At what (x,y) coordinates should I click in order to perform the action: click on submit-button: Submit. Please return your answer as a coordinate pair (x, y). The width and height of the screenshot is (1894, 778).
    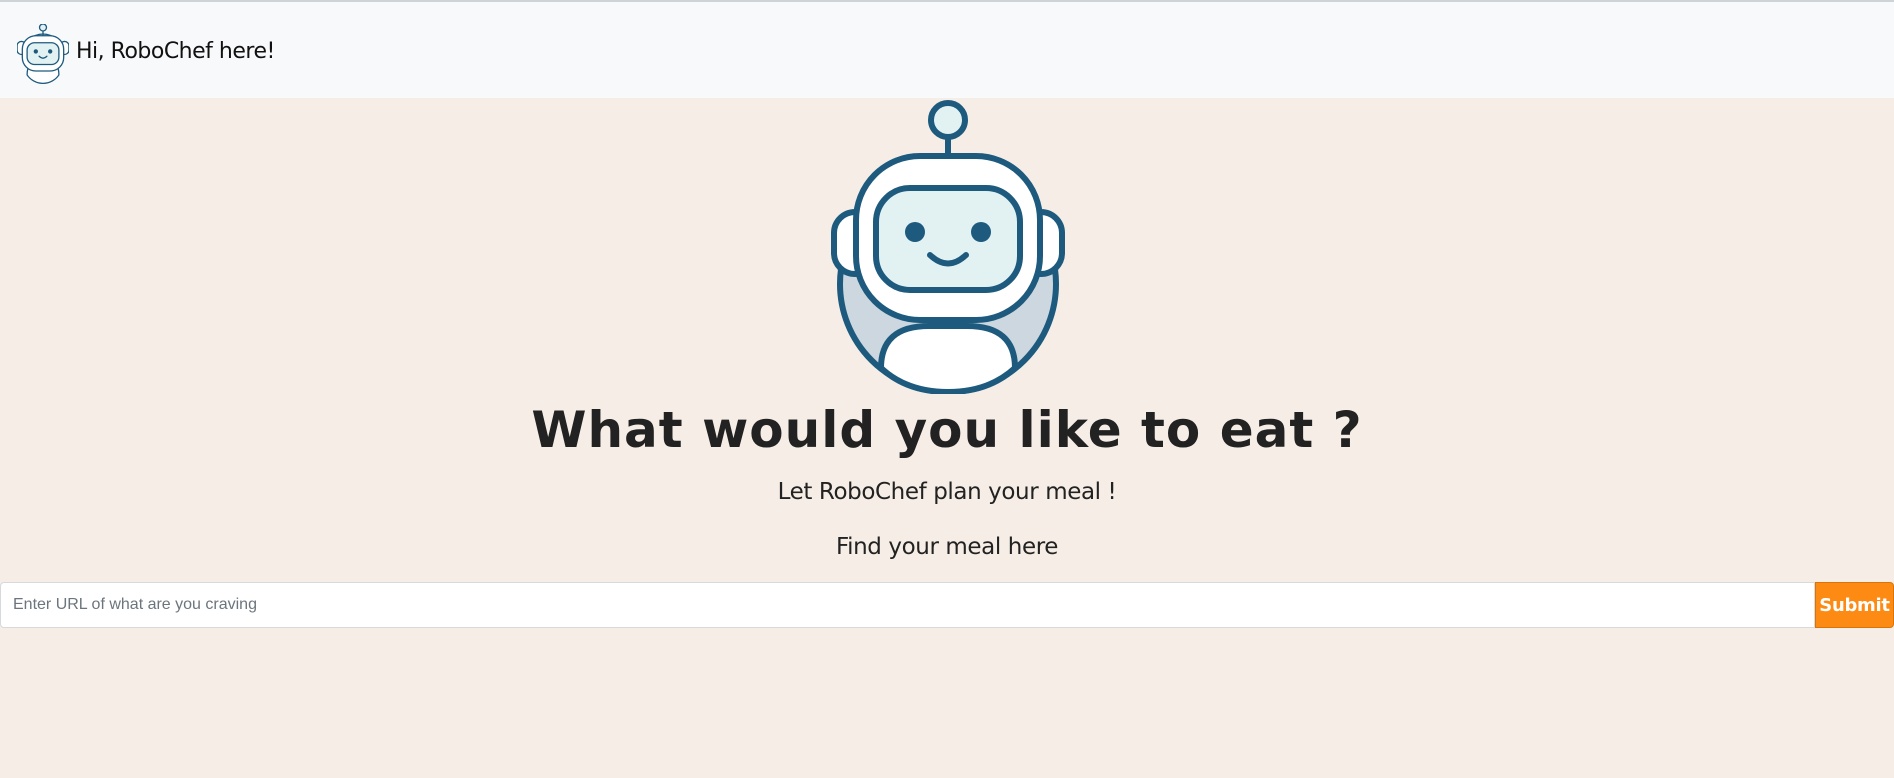
    Looking at the image, I should click on (1854, 605).